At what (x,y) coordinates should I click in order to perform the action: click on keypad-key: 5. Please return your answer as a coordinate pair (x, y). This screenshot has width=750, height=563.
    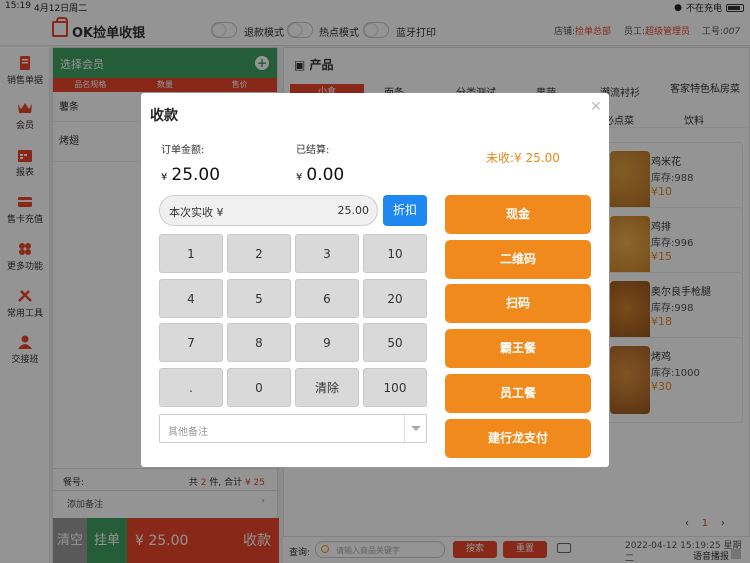
    Looking at the image, I should click on (259, 298).